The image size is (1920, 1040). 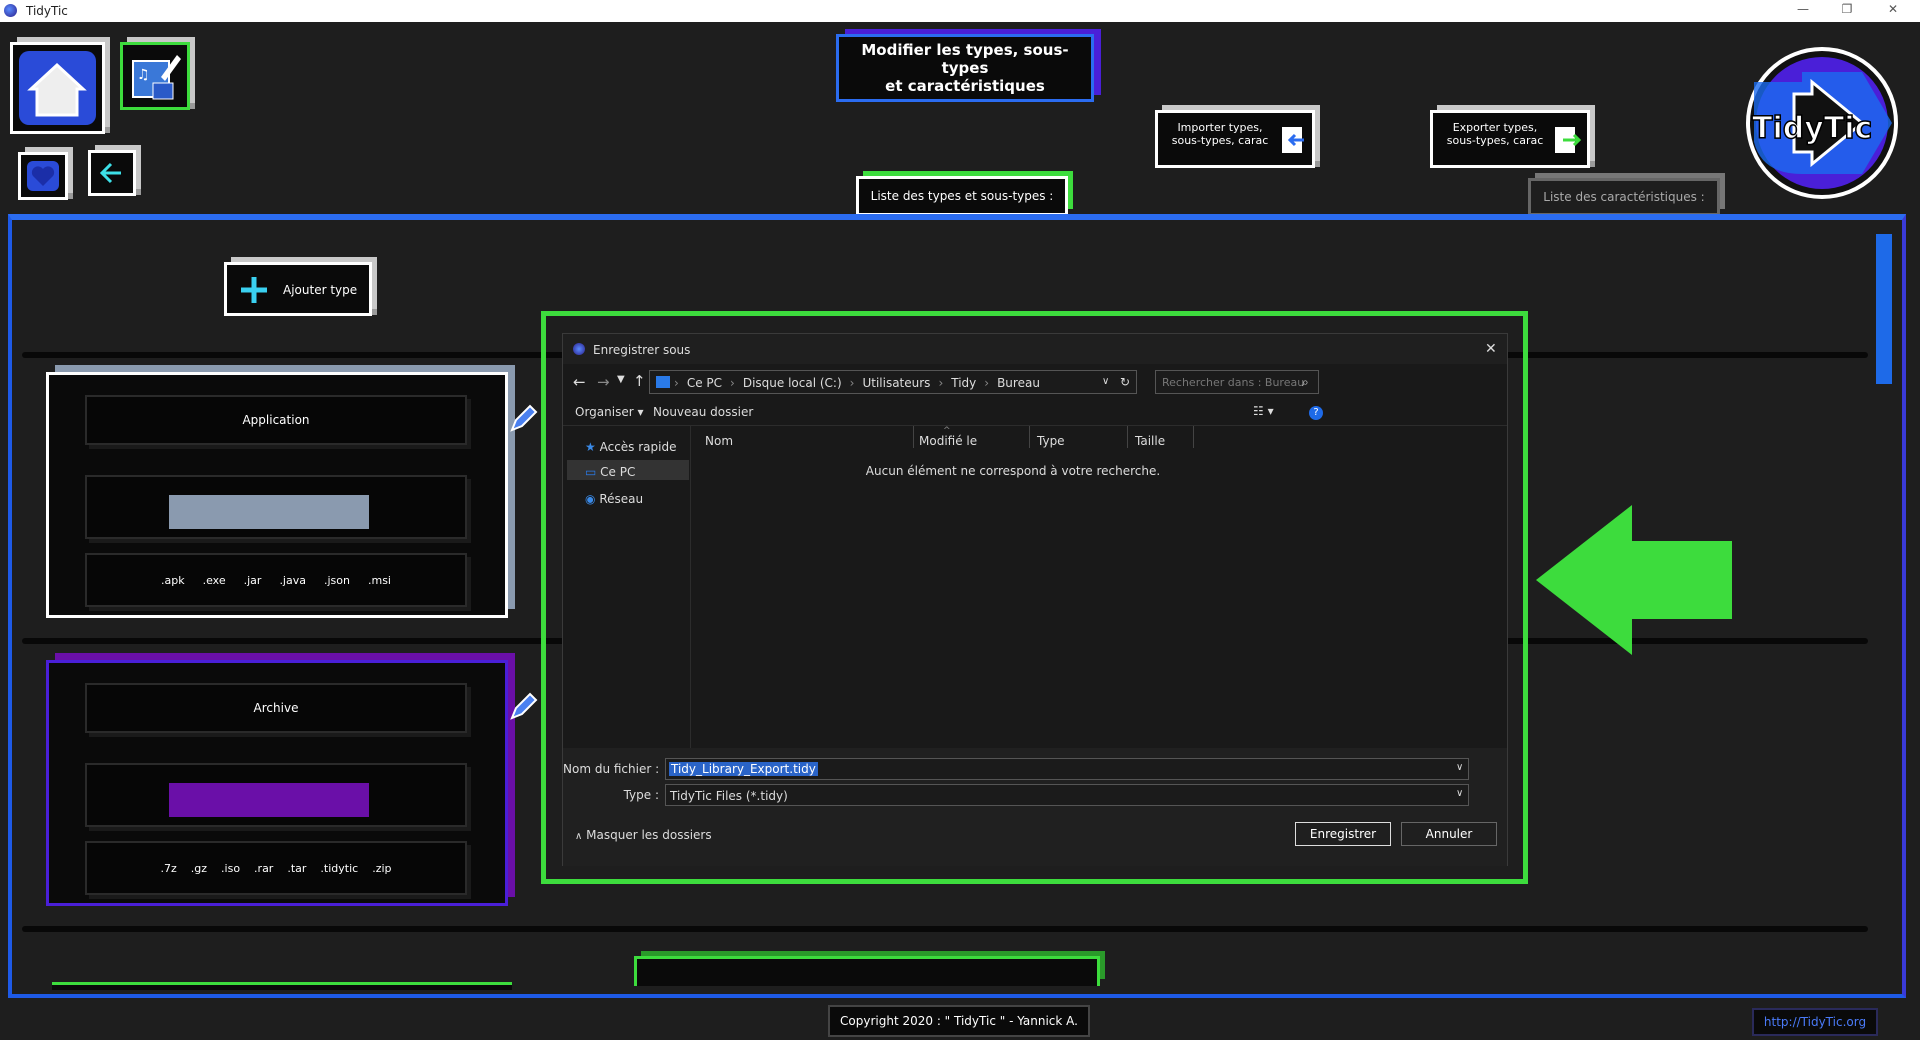 I want to click on export-button: Exporter types, sous-types, carac, so click(x=1510, y=139).